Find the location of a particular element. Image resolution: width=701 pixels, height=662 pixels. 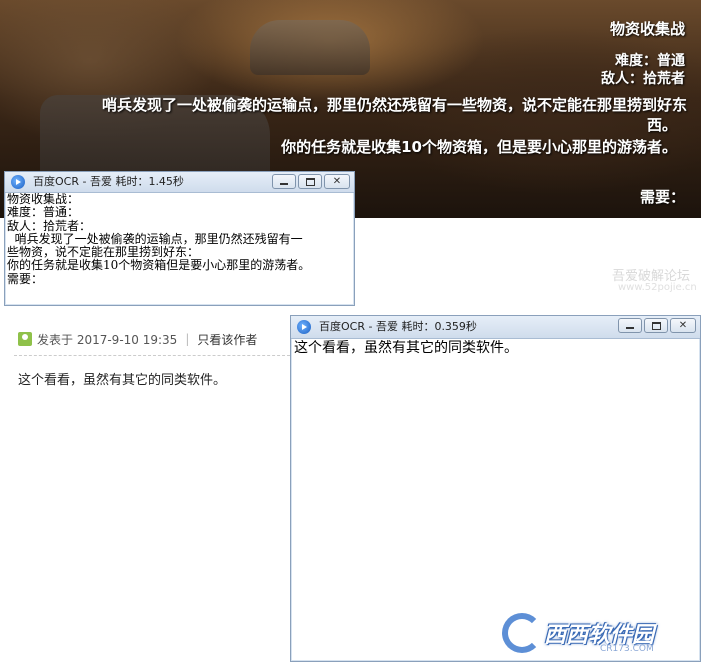

mission-description-line-1: 哨兵发现了一处被偷袭的运输点，那里仍然还残留有一些物资，说不定能在那里捞到好东 is located at coordinates (394, 105).